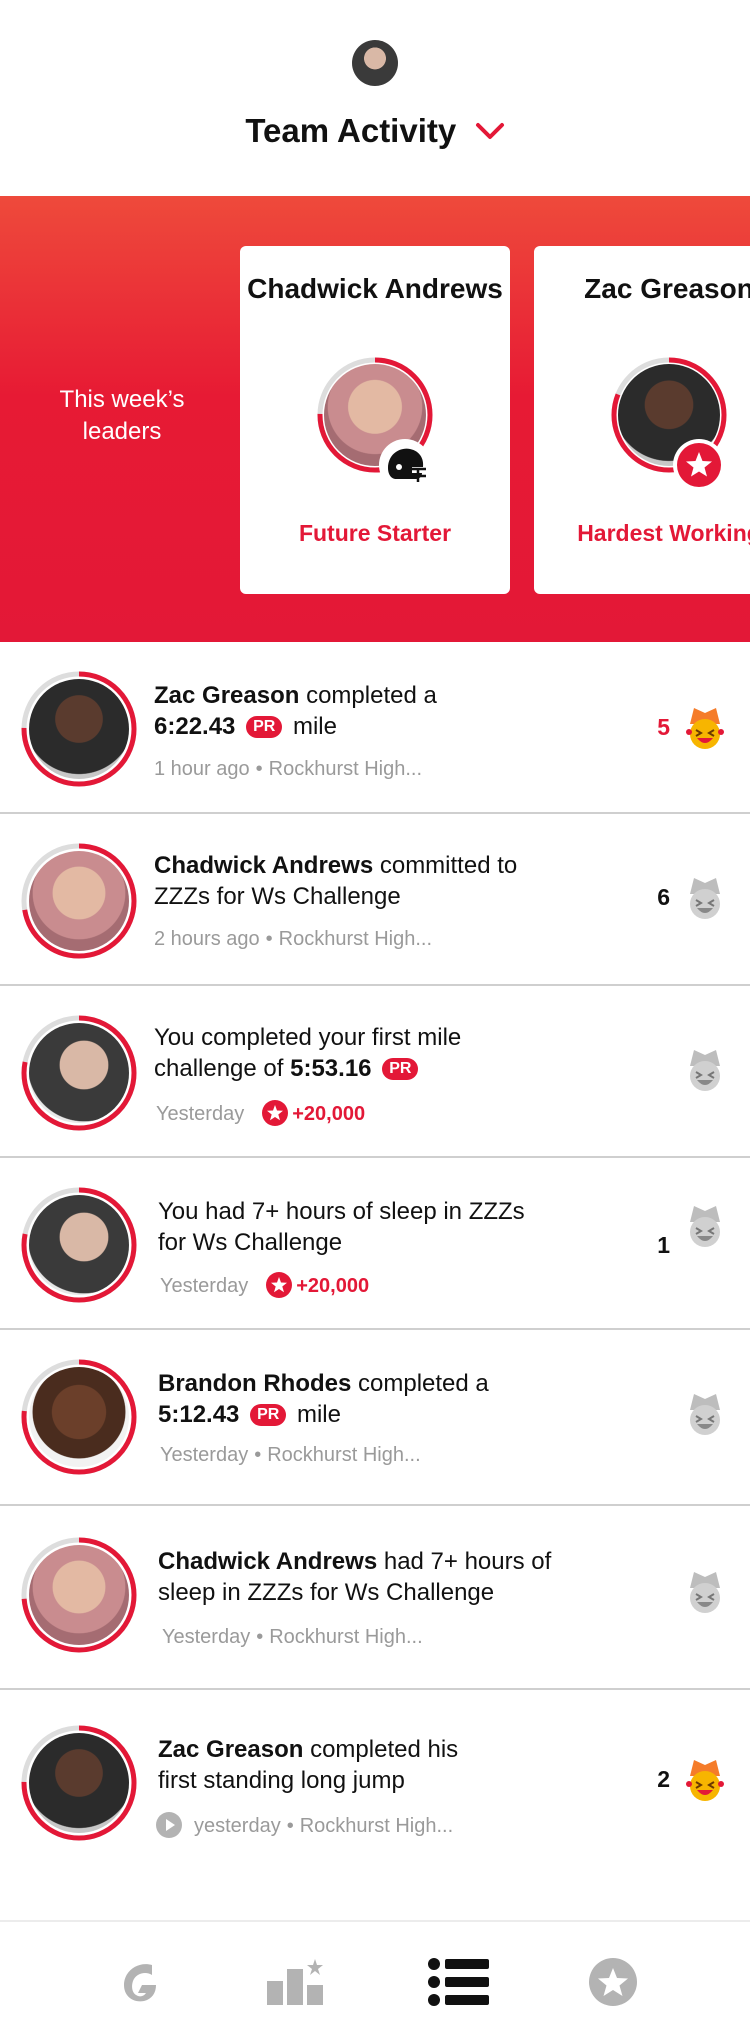 This screenshot has width=750, height=2040. What do you see at coordinates (375, 63) in the screenshot?
I see `user-avatar` at bounding box center [375, 63].